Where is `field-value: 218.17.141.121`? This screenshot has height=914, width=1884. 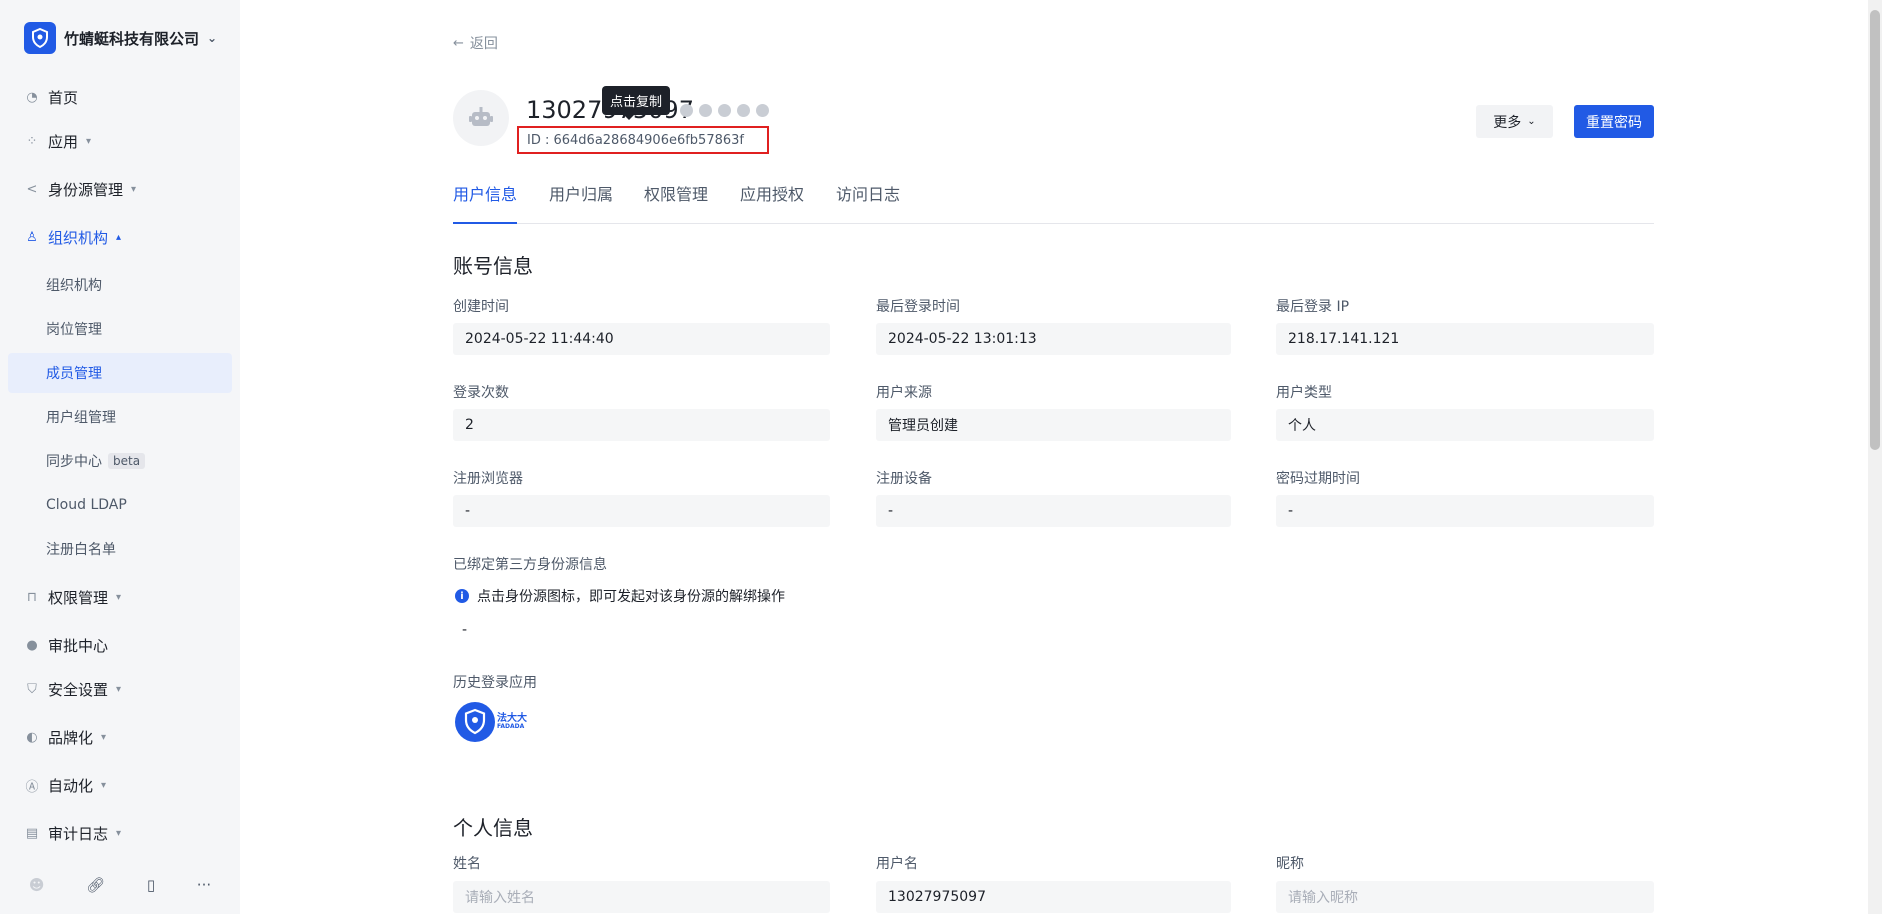 field-value: 218.17.141.121 is located at coordinates (1465, 339).